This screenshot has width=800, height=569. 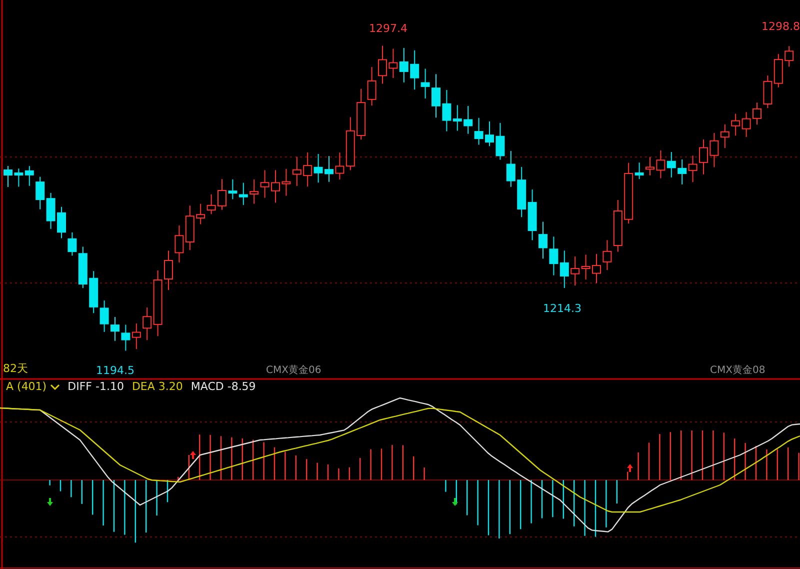 What do you see at coordinates (223, 387) in the screenshot?
I see `macd-value: MACD -8.59` at bounding box center [223, 387].